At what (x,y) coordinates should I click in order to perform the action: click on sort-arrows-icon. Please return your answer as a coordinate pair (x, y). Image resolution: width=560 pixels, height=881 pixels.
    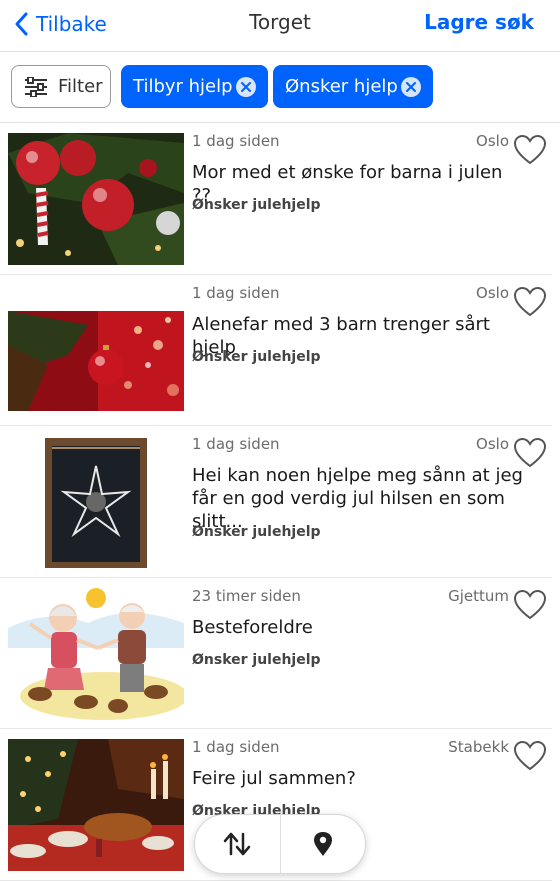
    Looking at the image, I should click on (237, 844).